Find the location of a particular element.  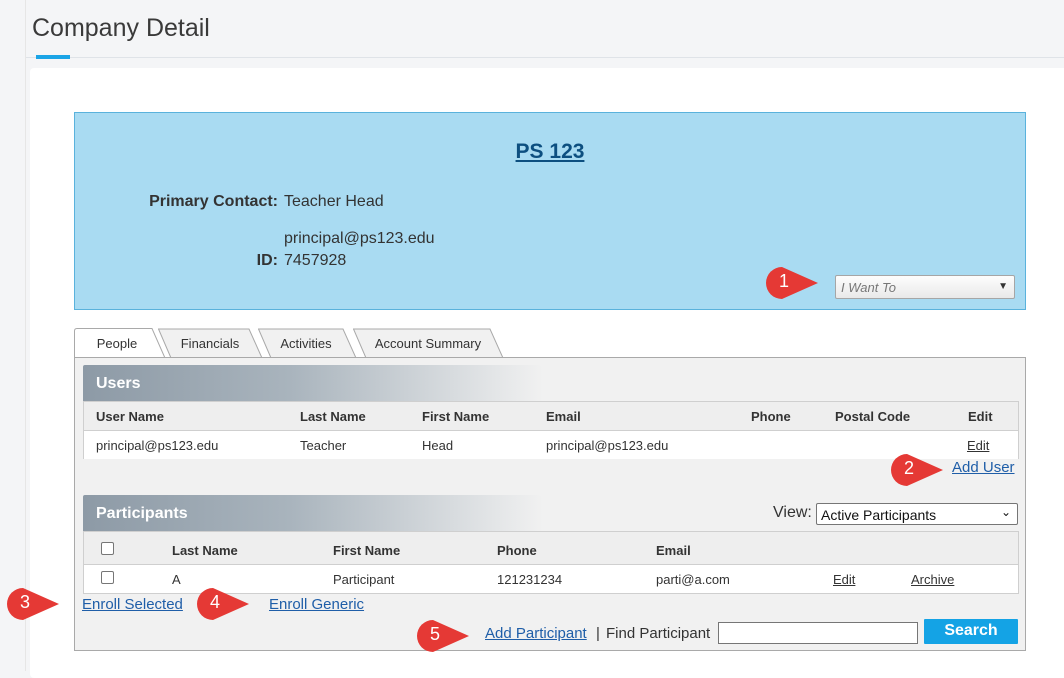

edit-participant-link: Edit is located at coordinates (844, 579).